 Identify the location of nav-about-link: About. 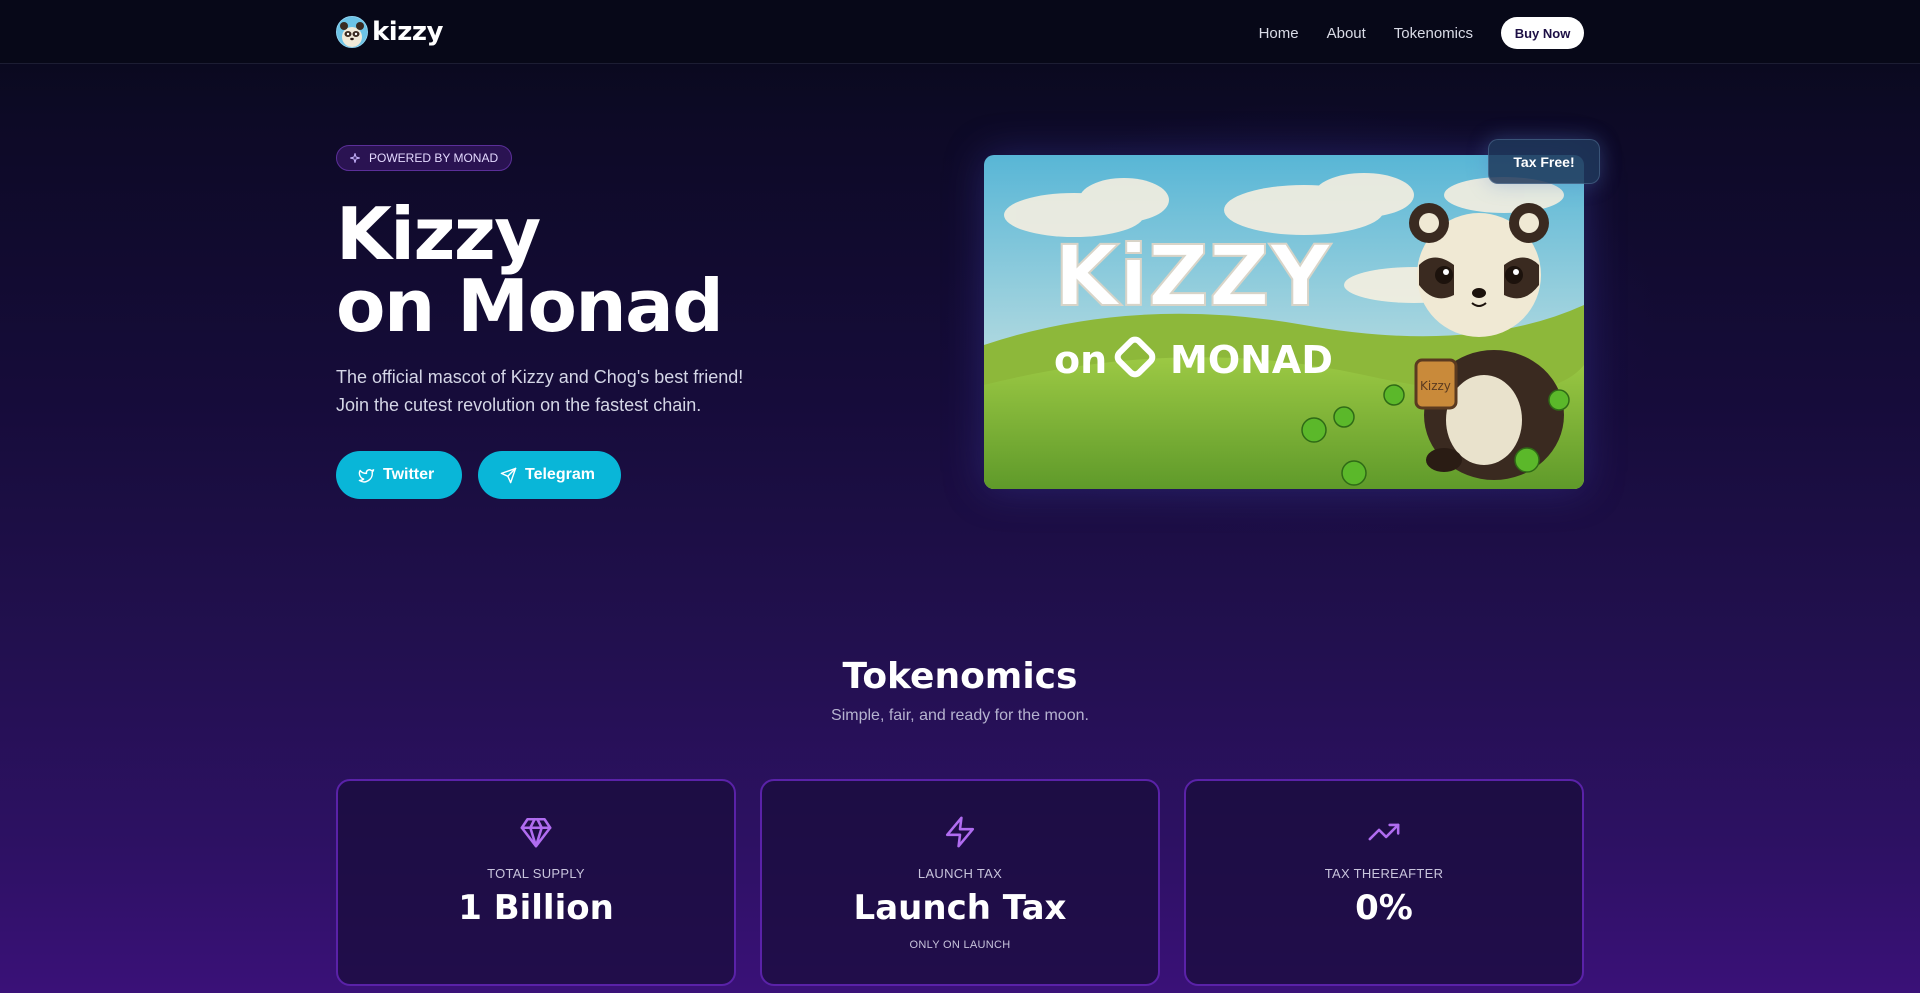
(1346, 33).